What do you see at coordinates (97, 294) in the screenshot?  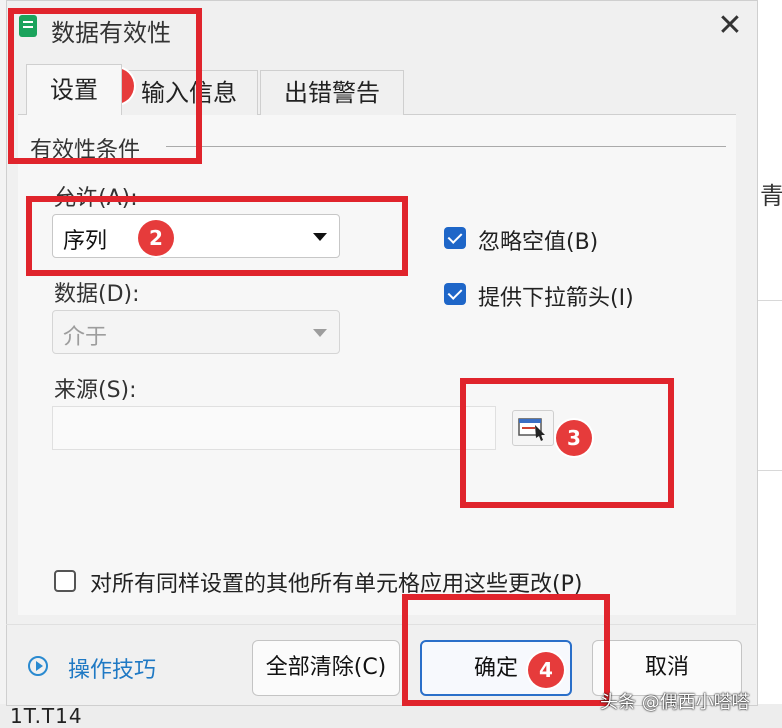 I see `data-label: 数据(D):` at bounding box center [97, 294].